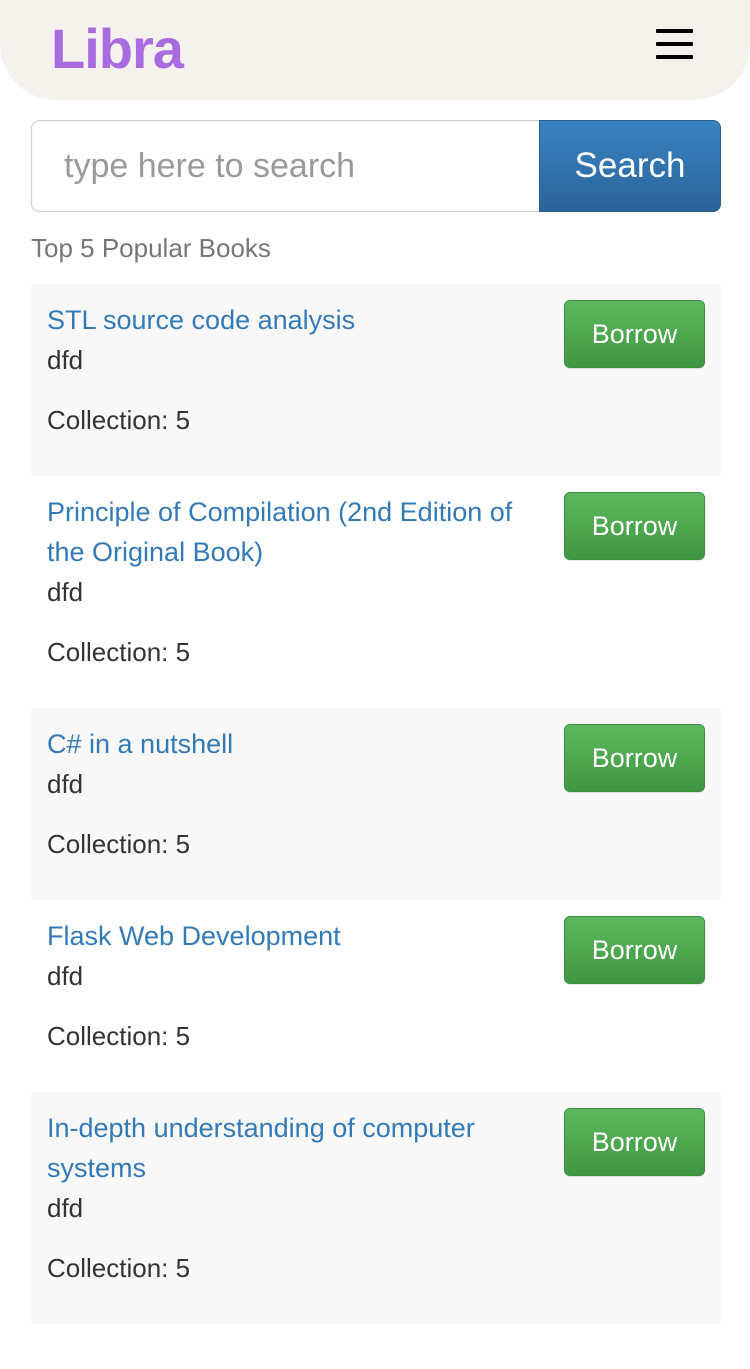  Describe the element at coordinates (375, 50) in the screenshot. I see `navbar: Libra` at that location.